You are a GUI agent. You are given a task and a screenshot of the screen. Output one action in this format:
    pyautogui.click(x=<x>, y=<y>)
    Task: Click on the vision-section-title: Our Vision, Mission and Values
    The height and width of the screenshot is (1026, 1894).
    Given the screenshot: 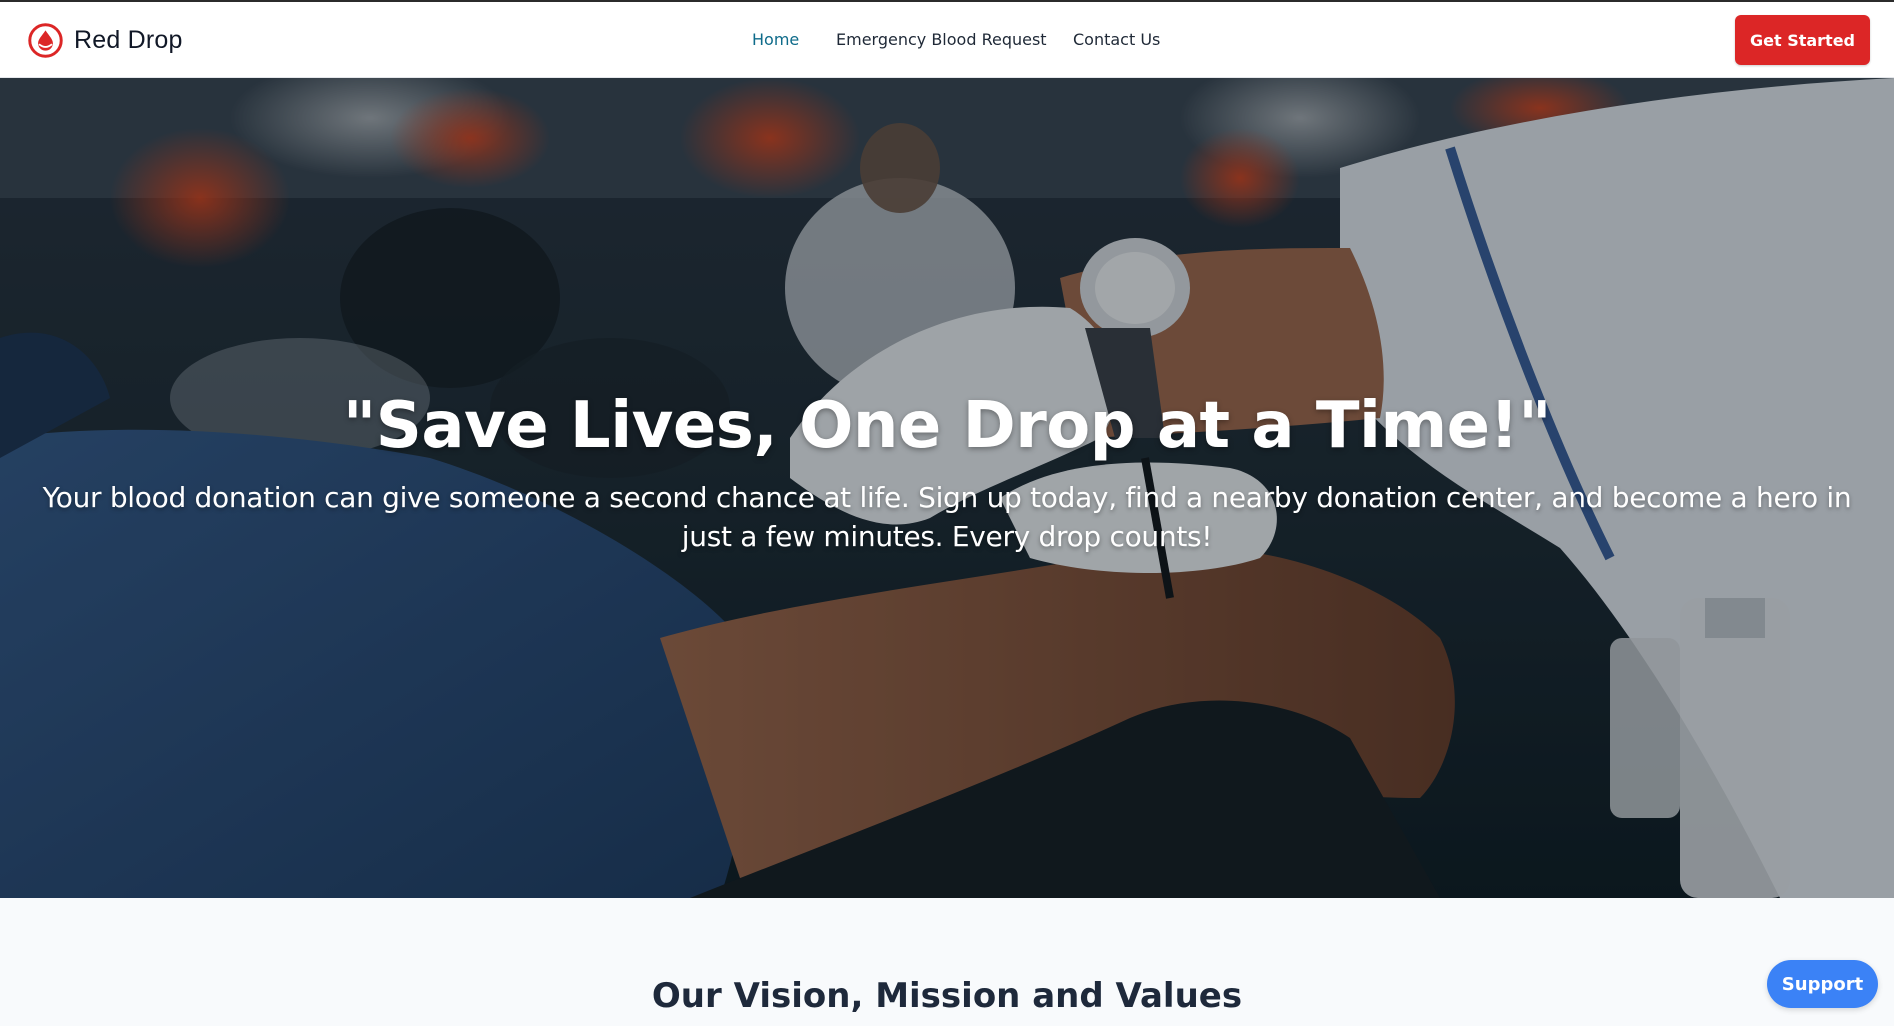 What is the action you would take?
    pyautogui.click(x=947, y=996)
    